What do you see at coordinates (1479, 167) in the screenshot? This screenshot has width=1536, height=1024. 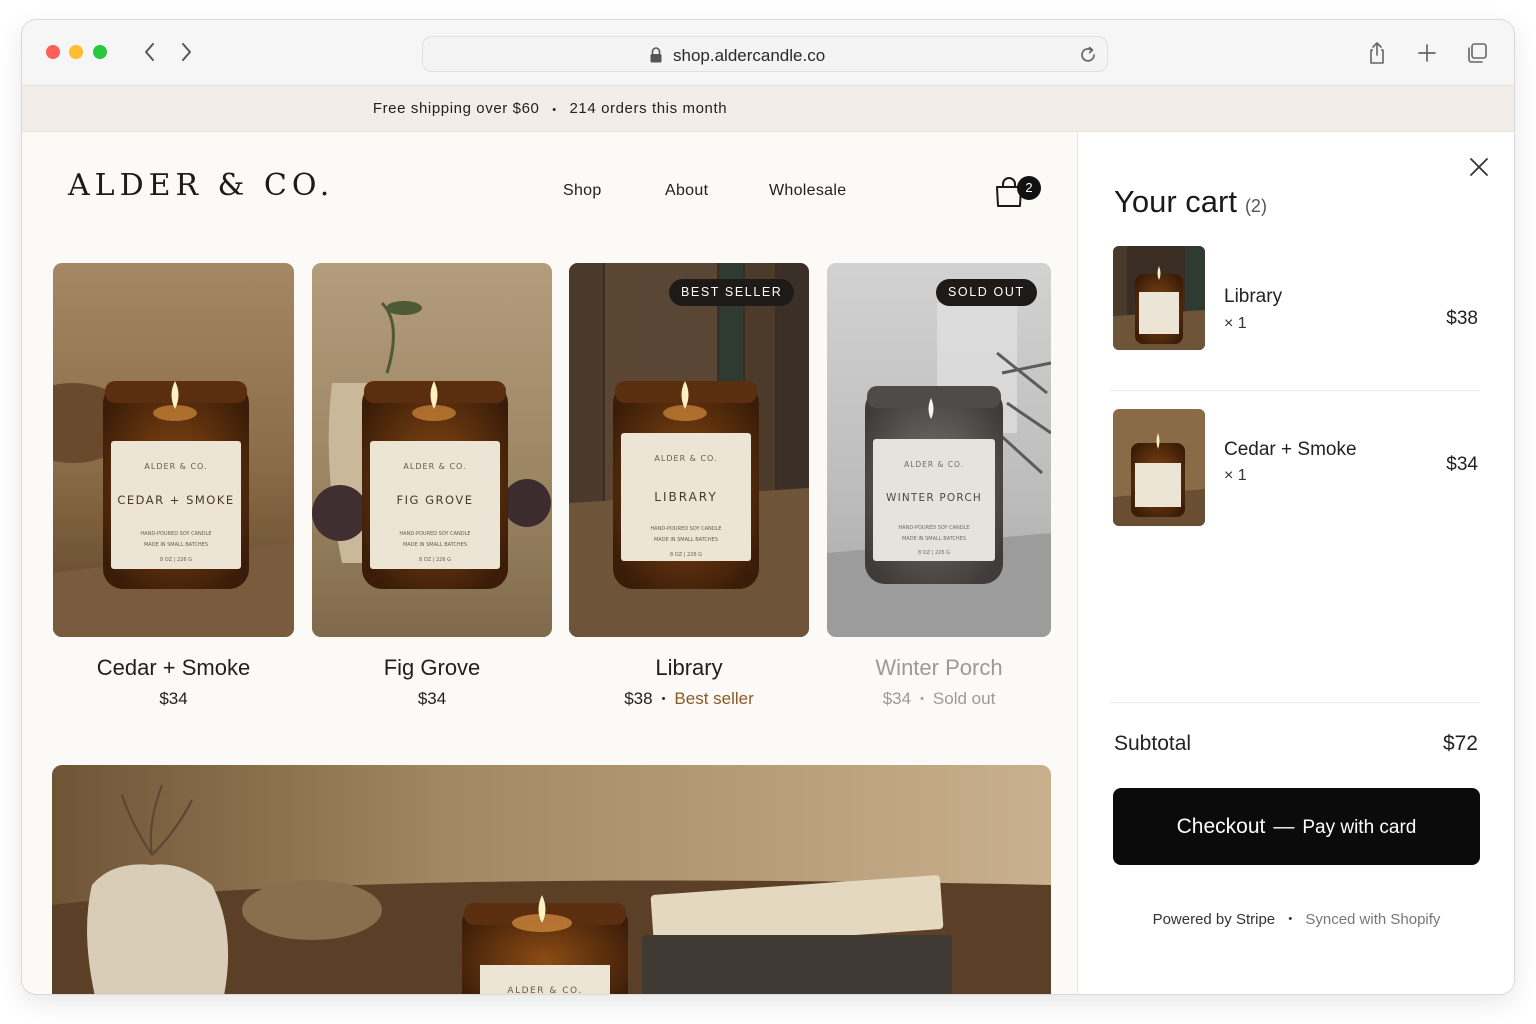 I see `close-icon` at bounding box center [1479, 167].